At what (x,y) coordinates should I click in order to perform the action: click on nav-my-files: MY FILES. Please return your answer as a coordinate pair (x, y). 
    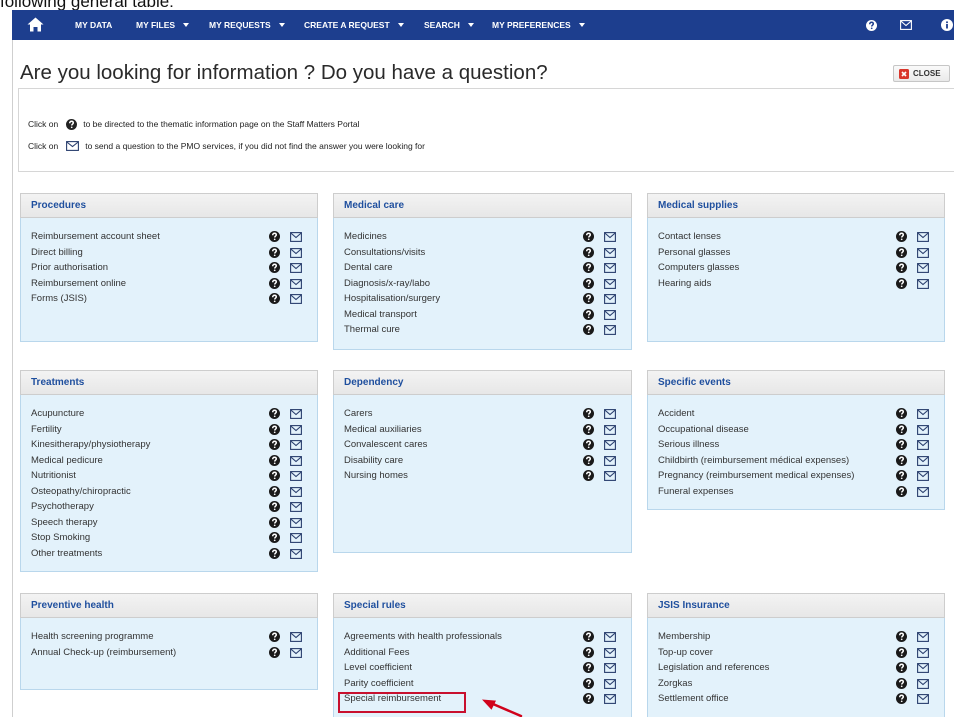
    Looking at the image, I should click on (163, 25).